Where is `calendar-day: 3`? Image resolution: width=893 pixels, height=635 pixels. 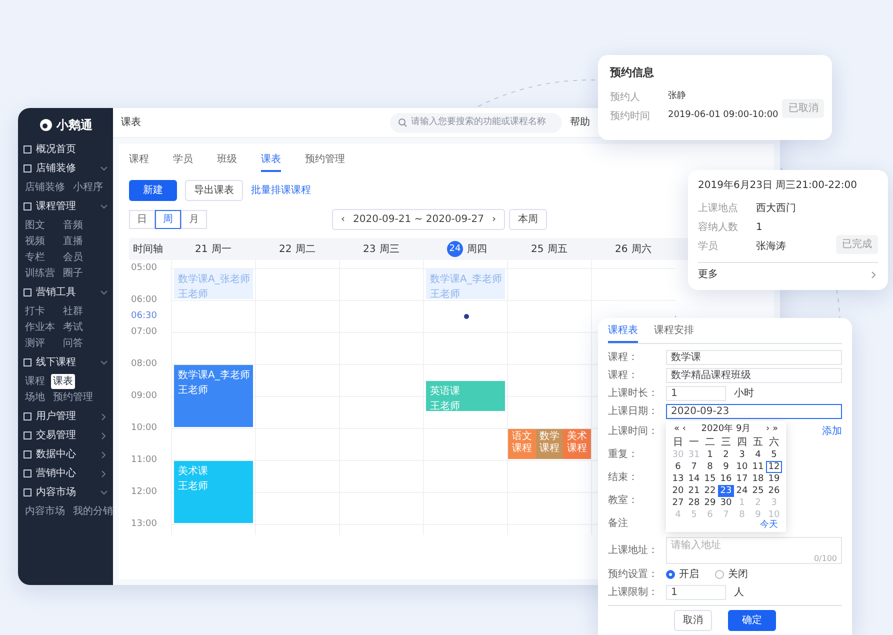 calendar-day: 3 is located at coordinates (742, 454).